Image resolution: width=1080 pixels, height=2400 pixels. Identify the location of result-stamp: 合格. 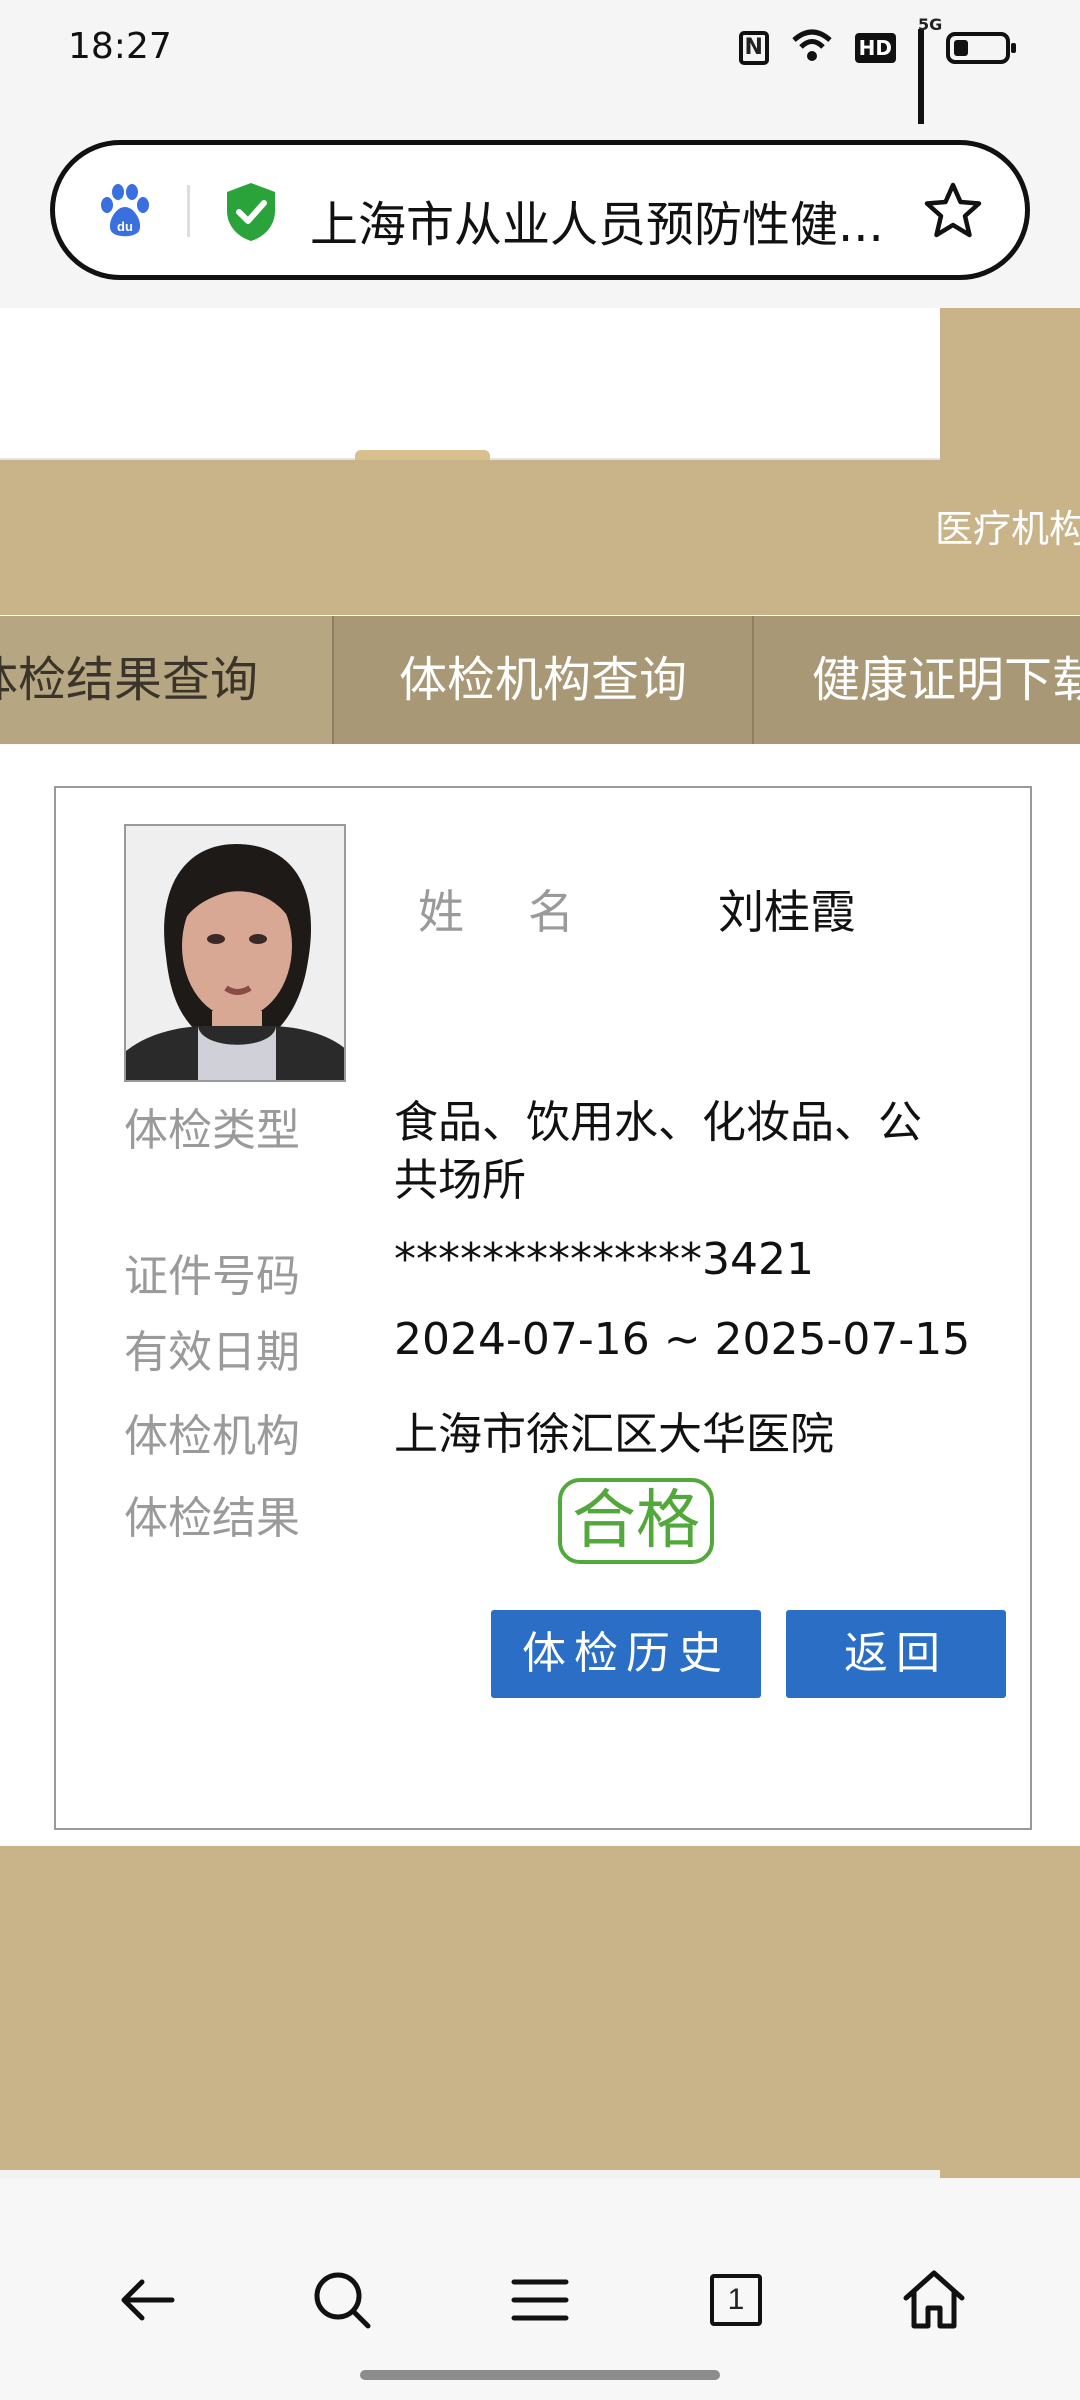
(636, 1521).